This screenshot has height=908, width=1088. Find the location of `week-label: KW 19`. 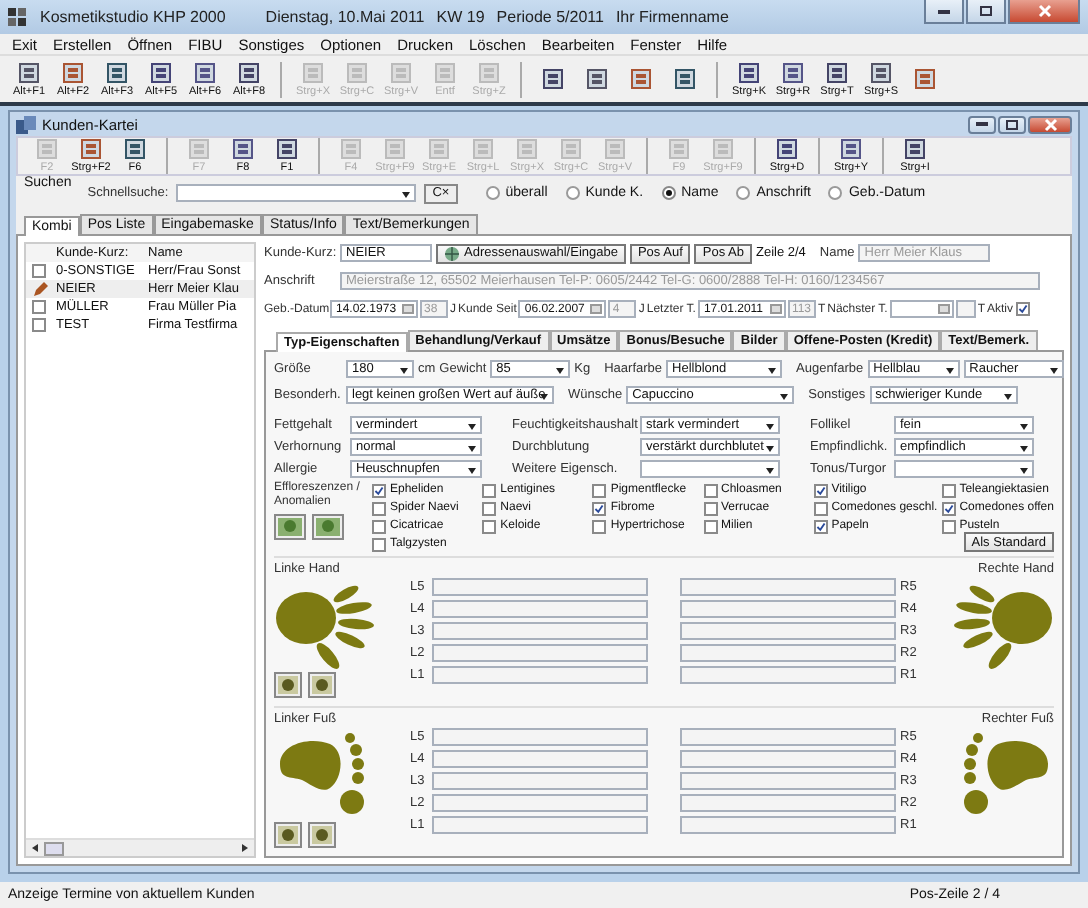

week-label: KW 19 is located at coordinates (460, 17).